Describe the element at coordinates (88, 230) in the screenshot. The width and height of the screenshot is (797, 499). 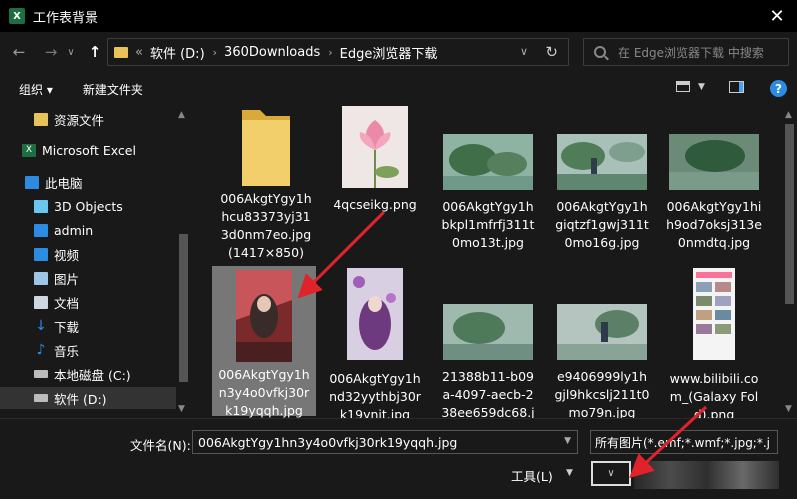
I see `sidebar-item-admin: admin` at that location.